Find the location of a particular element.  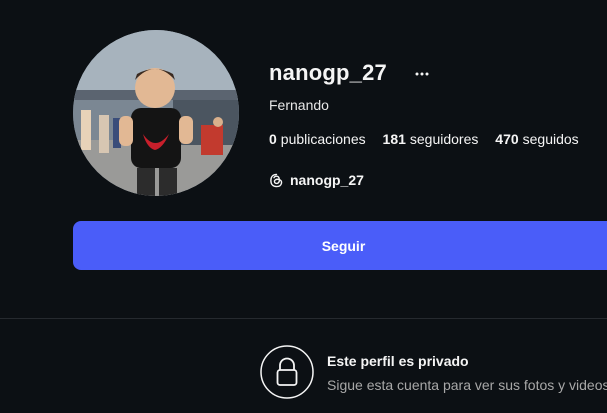

section-divider is located at coordinates (303, 318).